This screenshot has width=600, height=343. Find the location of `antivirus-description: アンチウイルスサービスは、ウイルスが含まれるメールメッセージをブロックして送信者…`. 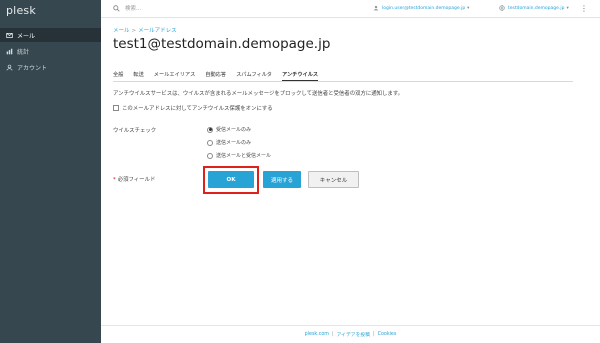

antivirus-description: アンチウイルスサービスは、ウイルスが含まれるメールメッセージをブロックして送信者… is located at coordinates (258, 94).